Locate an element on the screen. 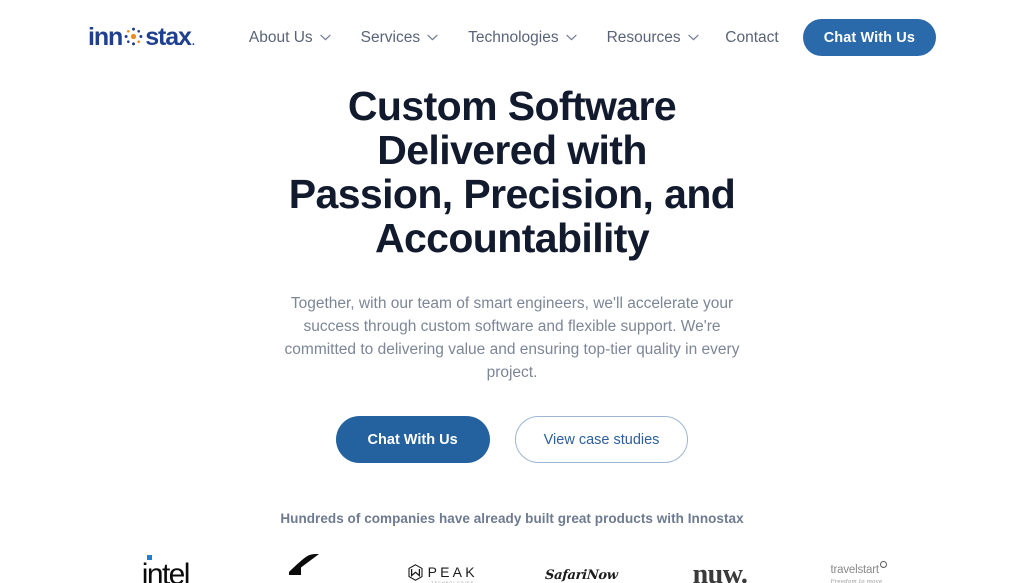 The height and width of the screenshot is (583, 1024). nav-item-technologies: Technologies is located at coordinates (522, 37).